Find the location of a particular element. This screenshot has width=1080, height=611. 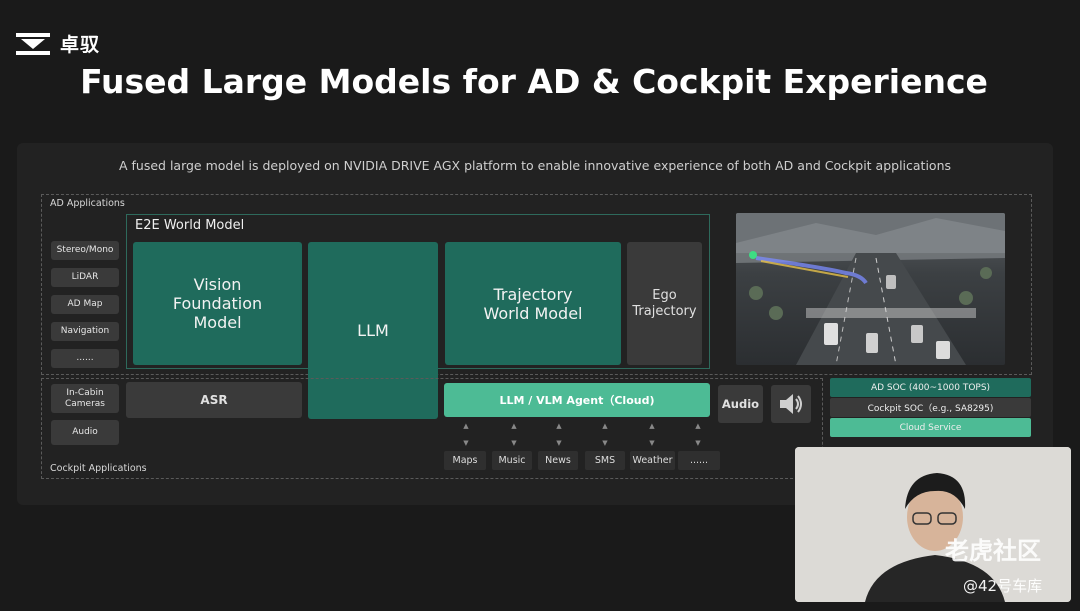

llm-vlm-agent-box: LLM / VLM Agent（Cloud) is located at coordinates (577, 400).